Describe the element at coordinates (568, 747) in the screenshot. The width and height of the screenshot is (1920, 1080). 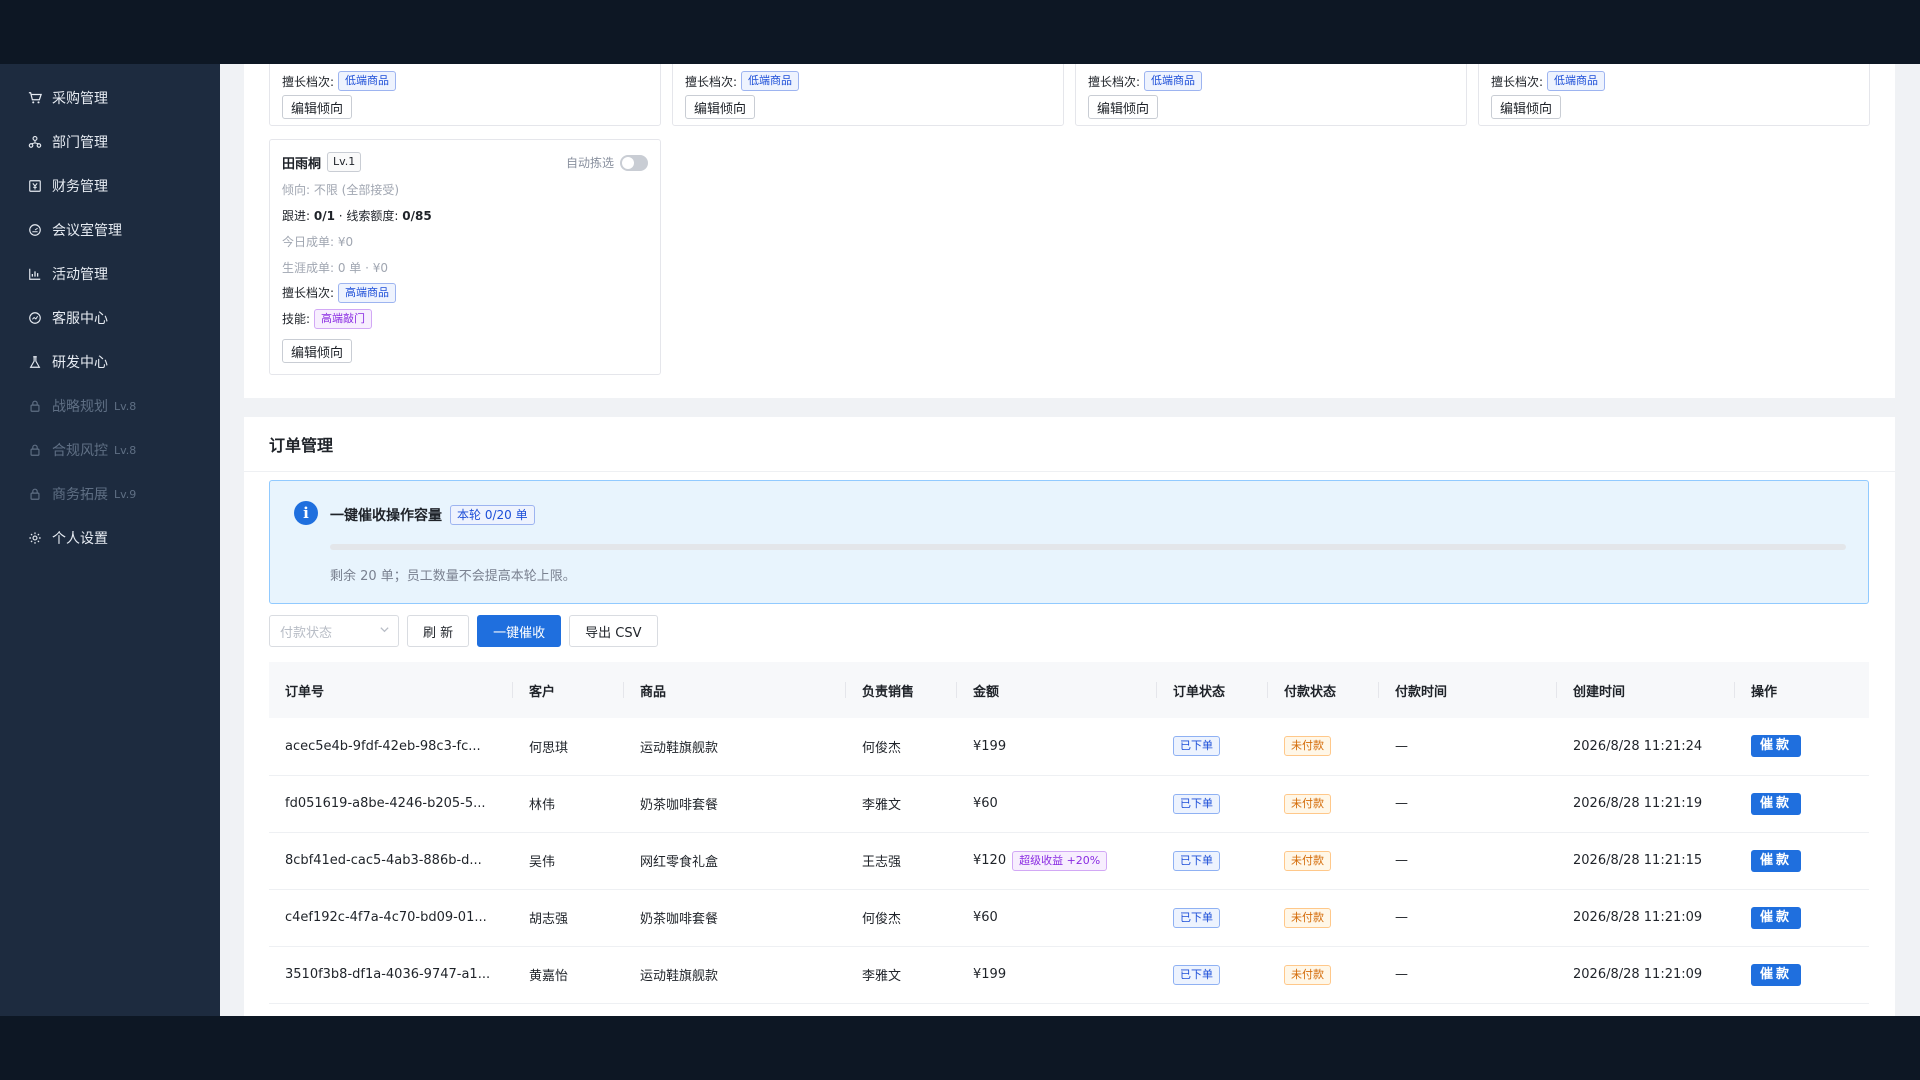
I see `customer-name: 何思琪` at that location.